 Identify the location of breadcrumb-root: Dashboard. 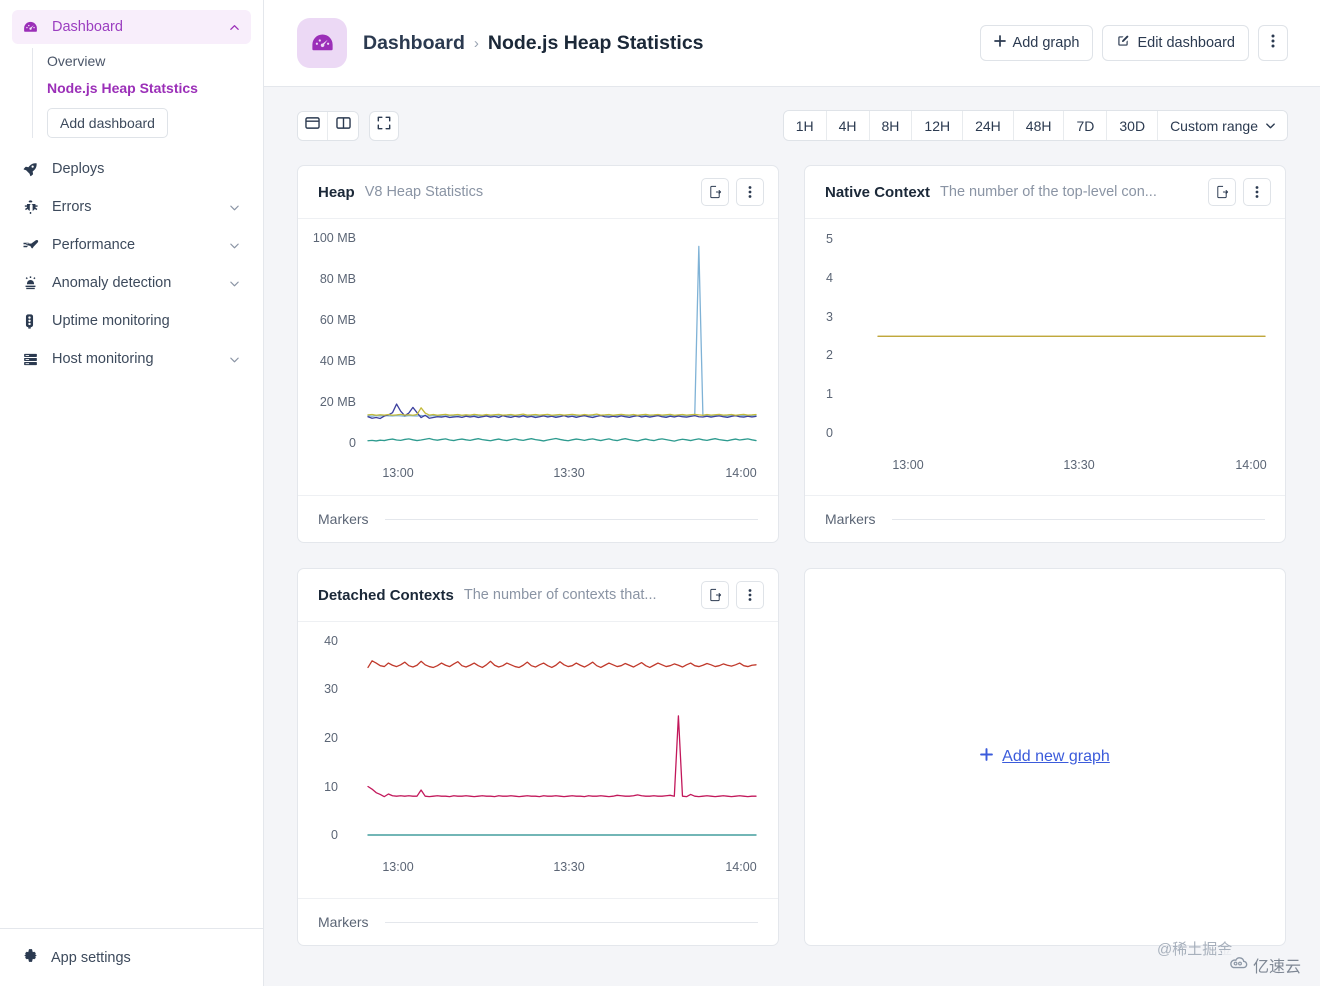
(414, 43).